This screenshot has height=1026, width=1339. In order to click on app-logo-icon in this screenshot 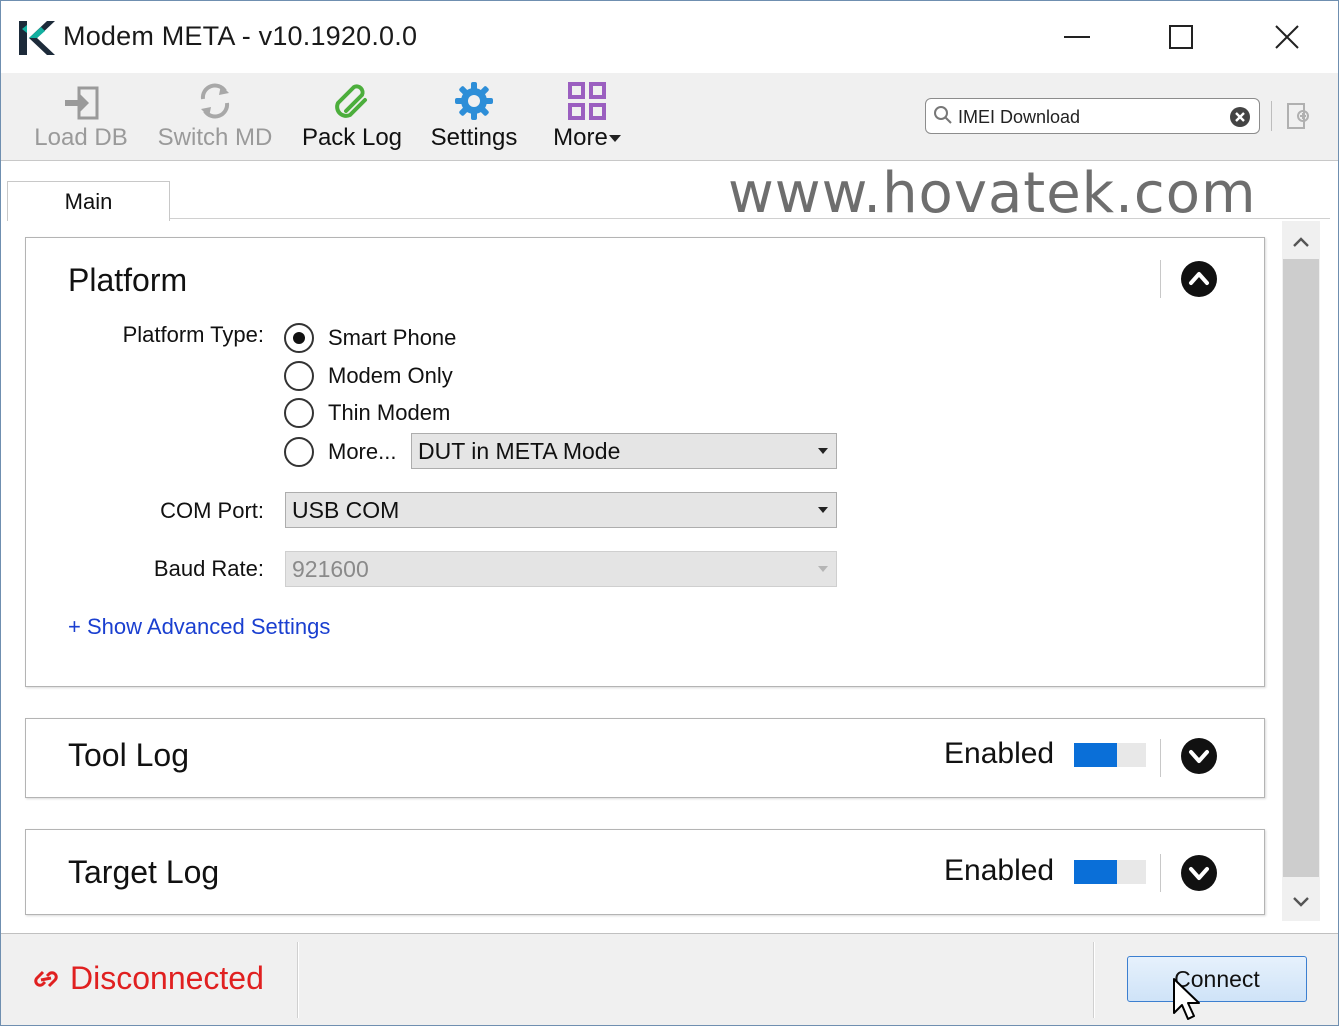, I will do `click(37, 38)`.